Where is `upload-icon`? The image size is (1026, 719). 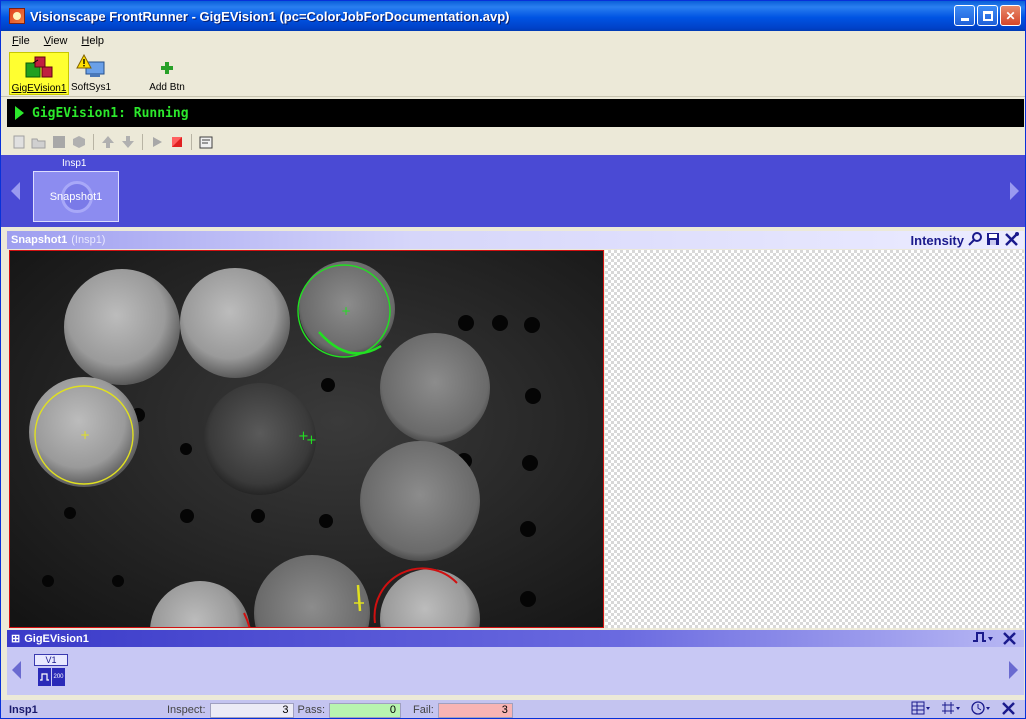 upload-icon is located at coordinates (108, 142).